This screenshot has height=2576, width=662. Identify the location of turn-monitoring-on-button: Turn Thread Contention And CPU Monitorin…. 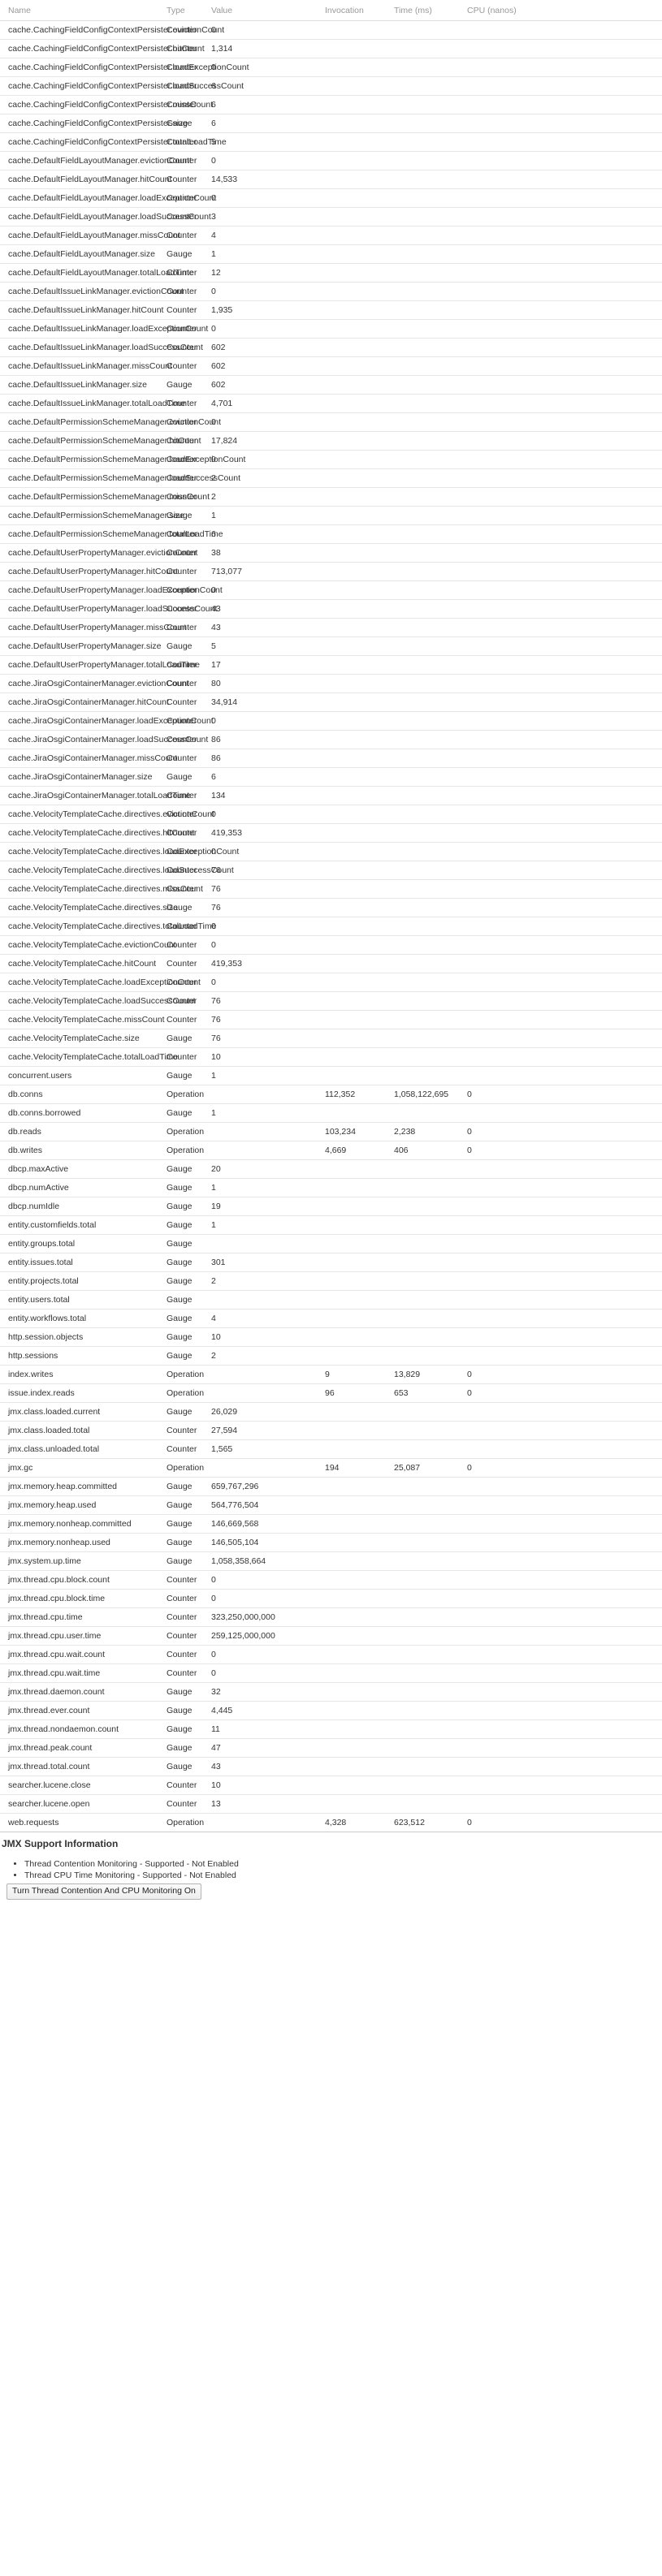
(103, 1891).